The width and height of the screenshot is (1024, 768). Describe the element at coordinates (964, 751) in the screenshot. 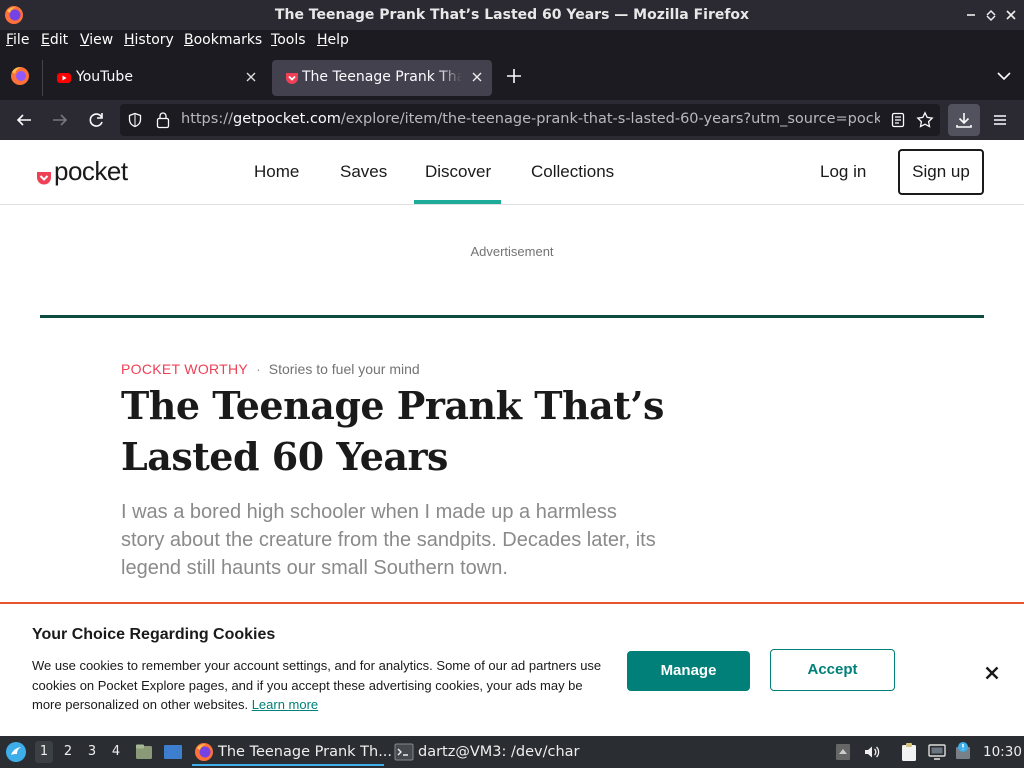

I see `notifications-icon` at that location.